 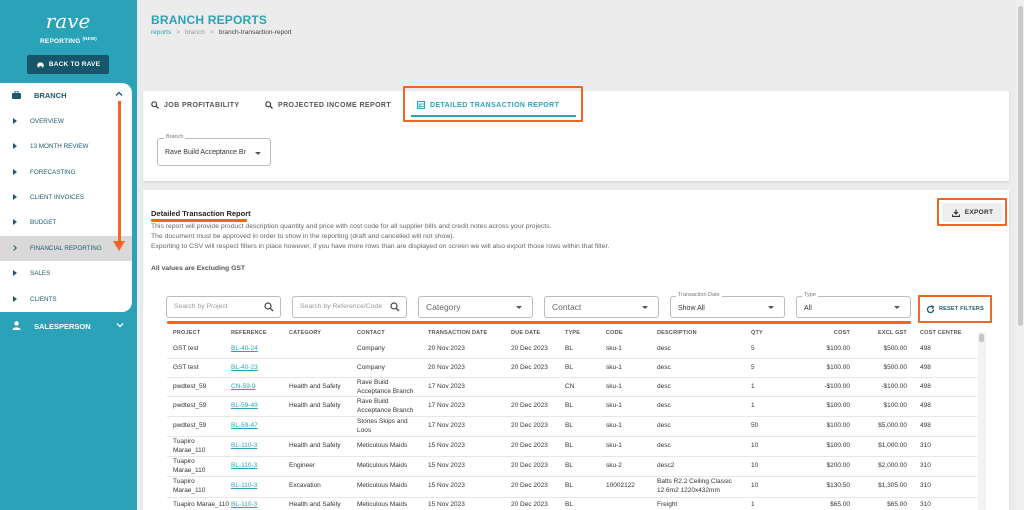 What do you see at coordinates (68, 64) in the screenshot?
I see `back-to-rave-button: BACK TO RAVE` at bounding box center [68, 64].